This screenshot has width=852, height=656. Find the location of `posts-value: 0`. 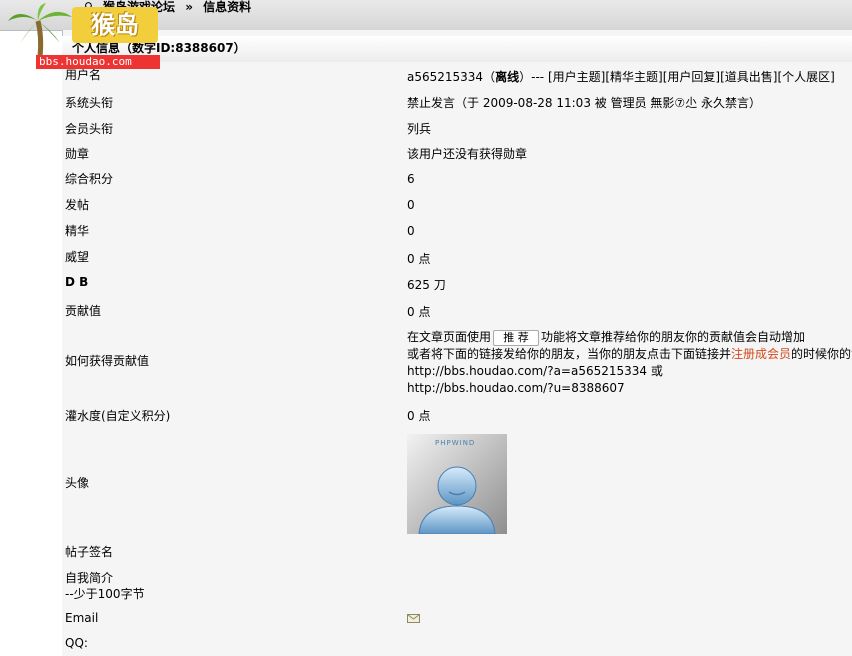

posts-value: 0 is located at coordinates (411, 205).